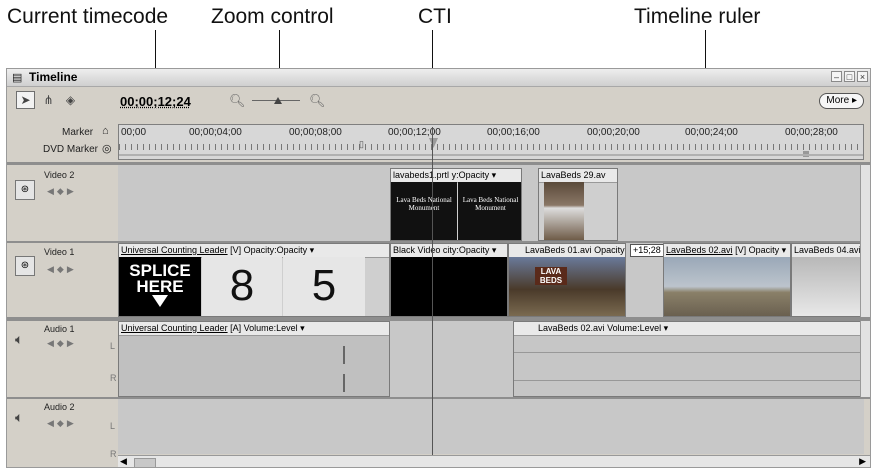 This screenshot has height=468, width=871. I want to click on clip-lavabeds02-audio: LavaBeds 02.avi Volume:Level ▾, so click(688, 359).